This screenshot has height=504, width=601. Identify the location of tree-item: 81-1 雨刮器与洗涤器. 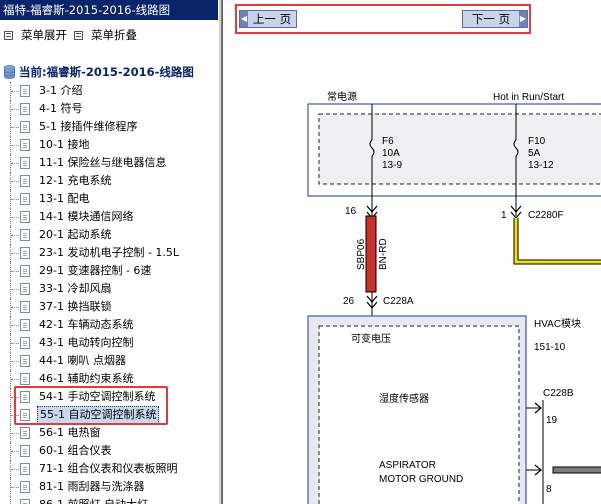
(109, 487).